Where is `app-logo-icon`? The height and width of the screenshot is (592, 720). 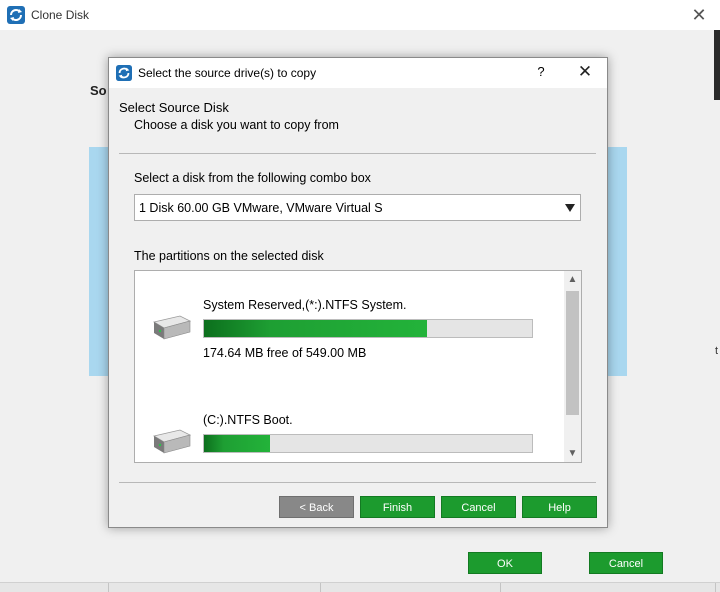
app-logo-icon is located at coordinates (16, 15).